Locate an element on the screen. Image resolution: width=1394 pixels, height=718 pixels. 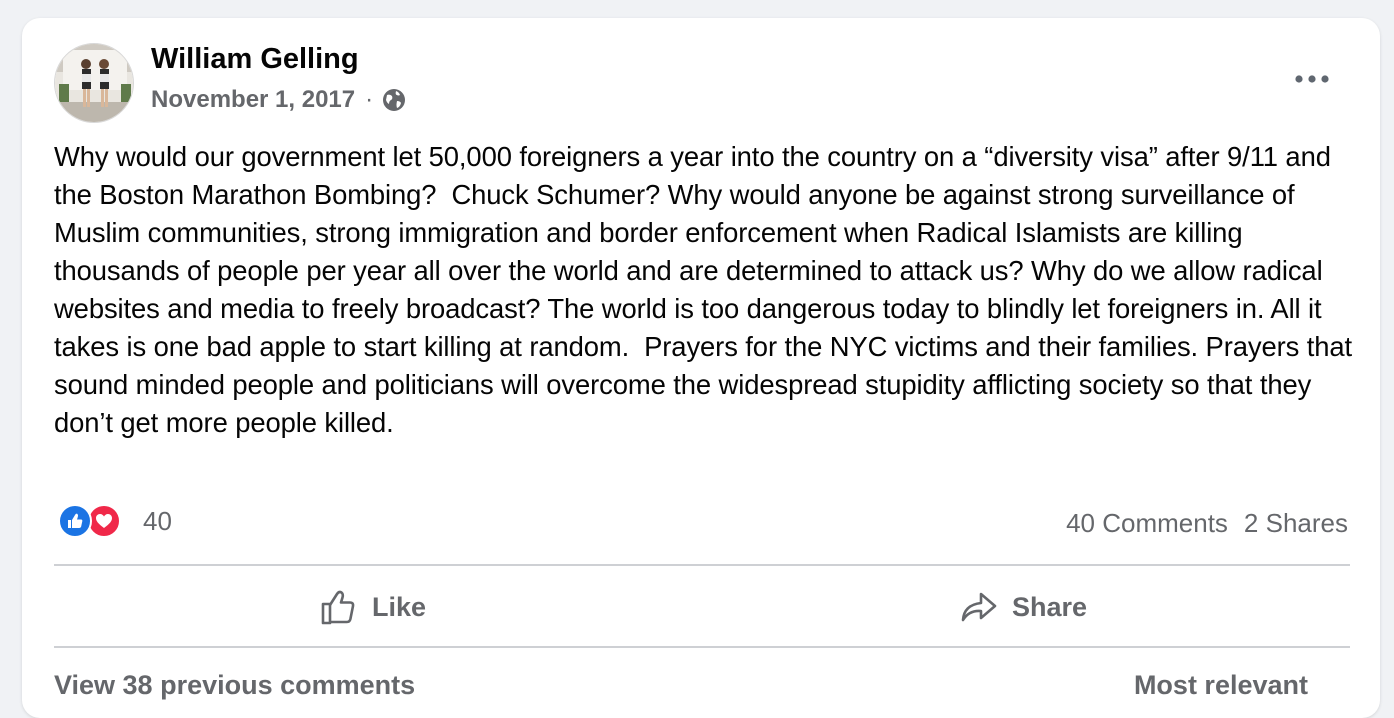
engagement-stats: 40 Comments 2 Shares is located at coordinates (1207, 523).